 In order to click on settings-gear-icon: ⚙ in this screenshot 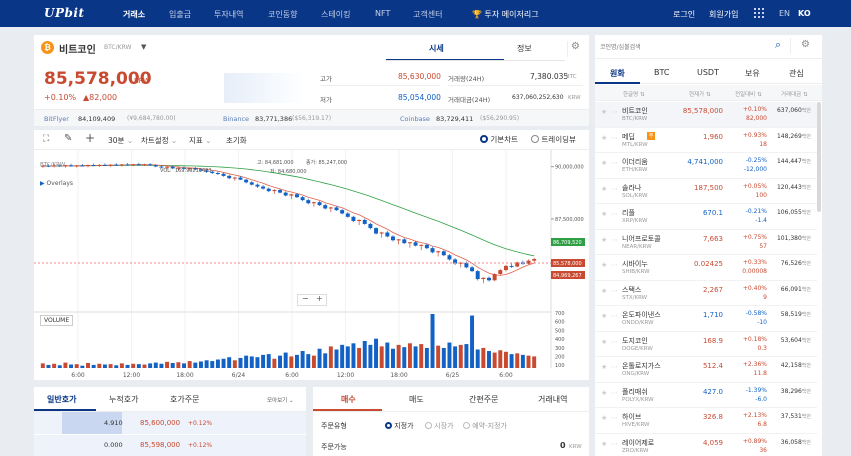, I will do `click(575, 49)`.